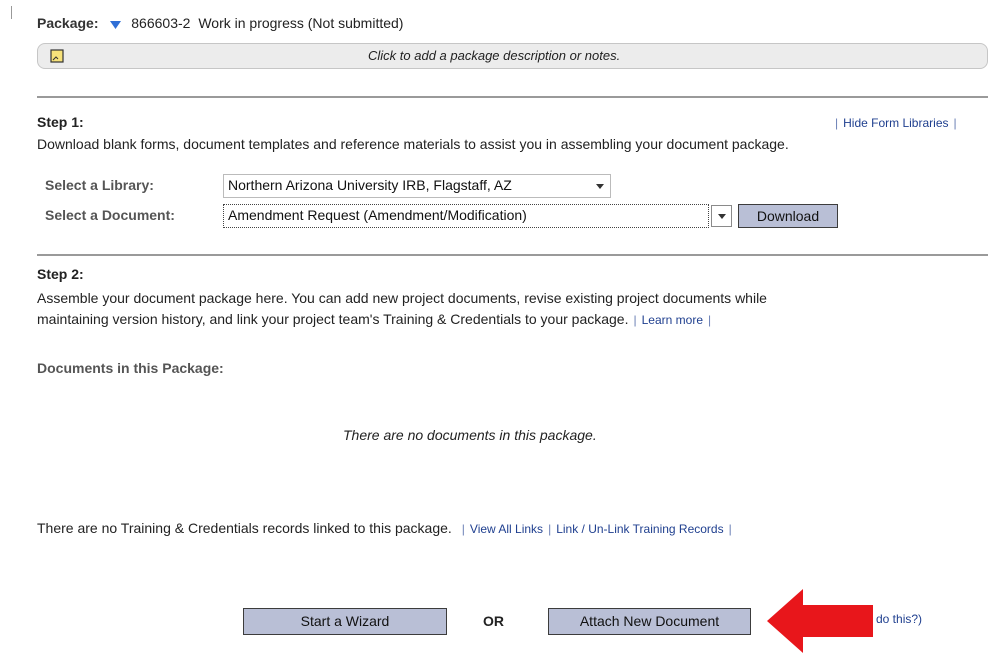 The width and height of the screenshot is (988, 656). I want to click on hide-form-libraries: | Hide Form Libraries |, so click(896, 122).